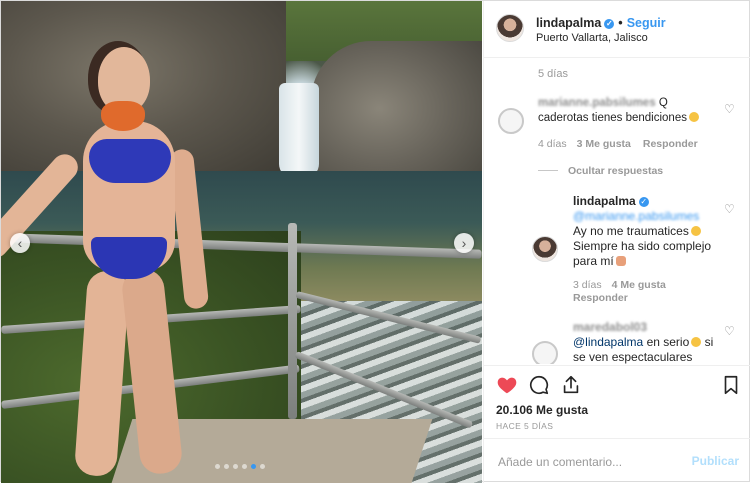 The width and height of the screenshot is (750, 484). I want to click on person-leg-right, so click(152, 371).